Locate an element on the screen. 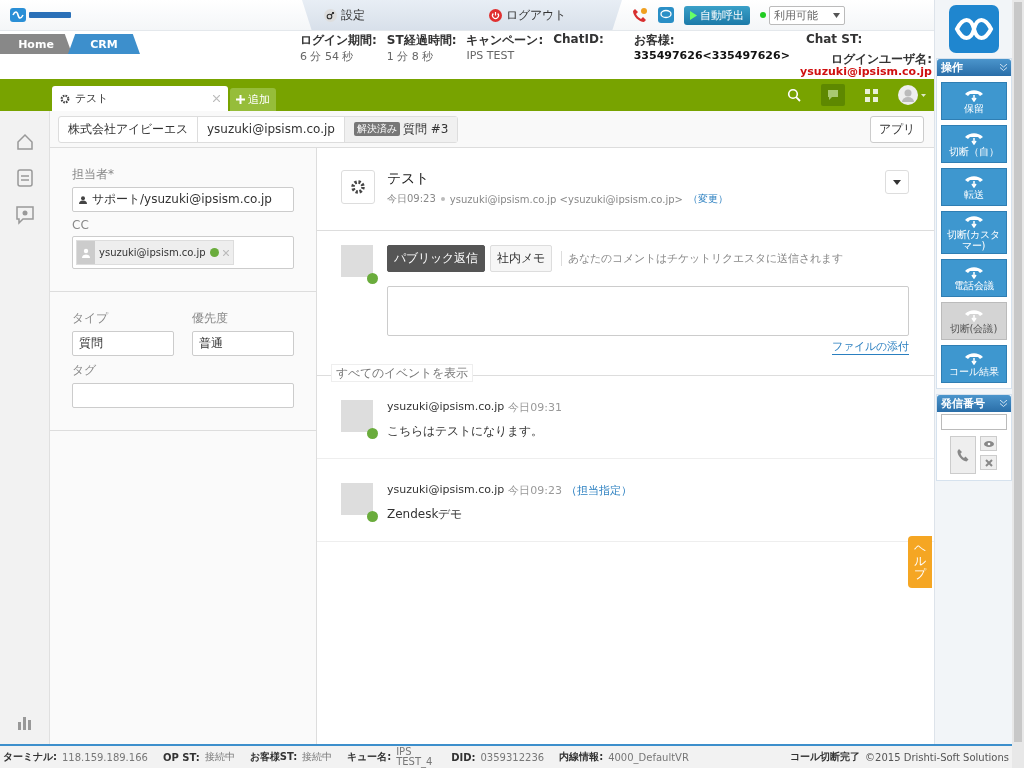  show-all-events-link: すべてのイベントを表示 is located at coordinates (402, 373).